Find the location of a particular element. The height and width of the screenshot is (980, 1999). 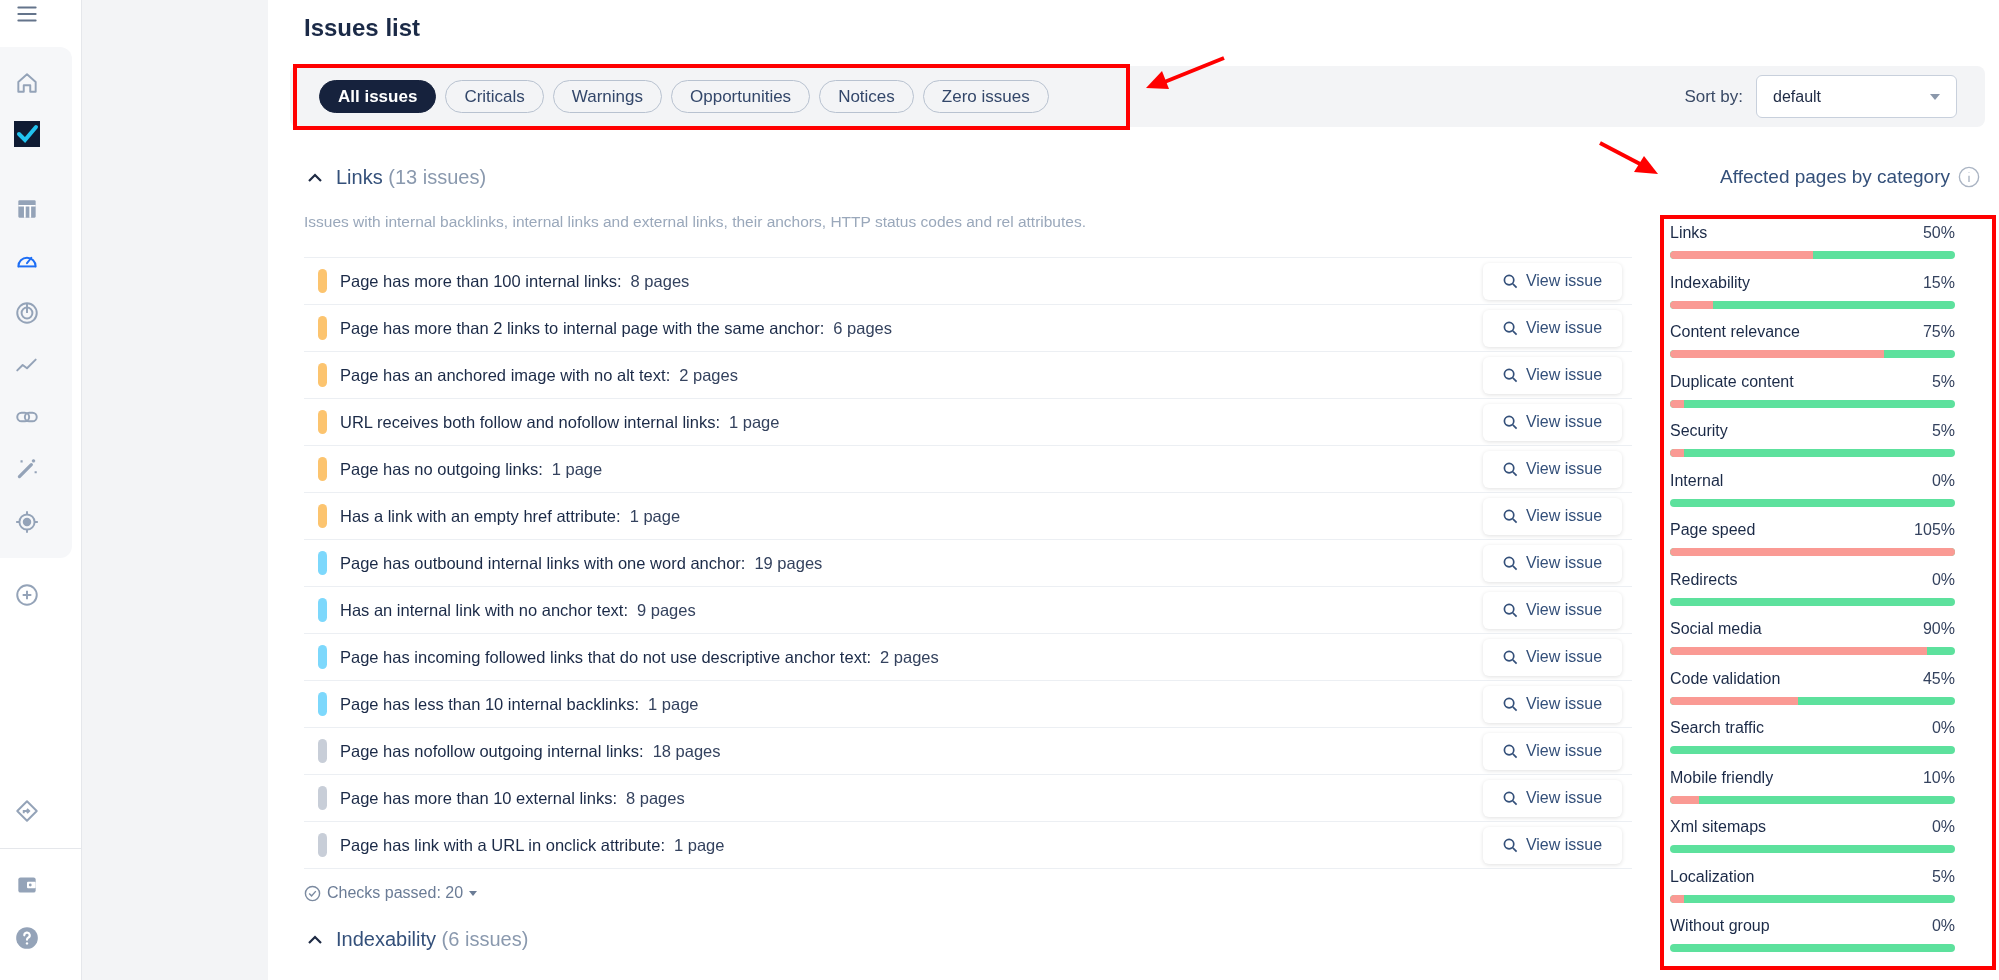

category-name: Social media is located at coordinates (1716, 629).